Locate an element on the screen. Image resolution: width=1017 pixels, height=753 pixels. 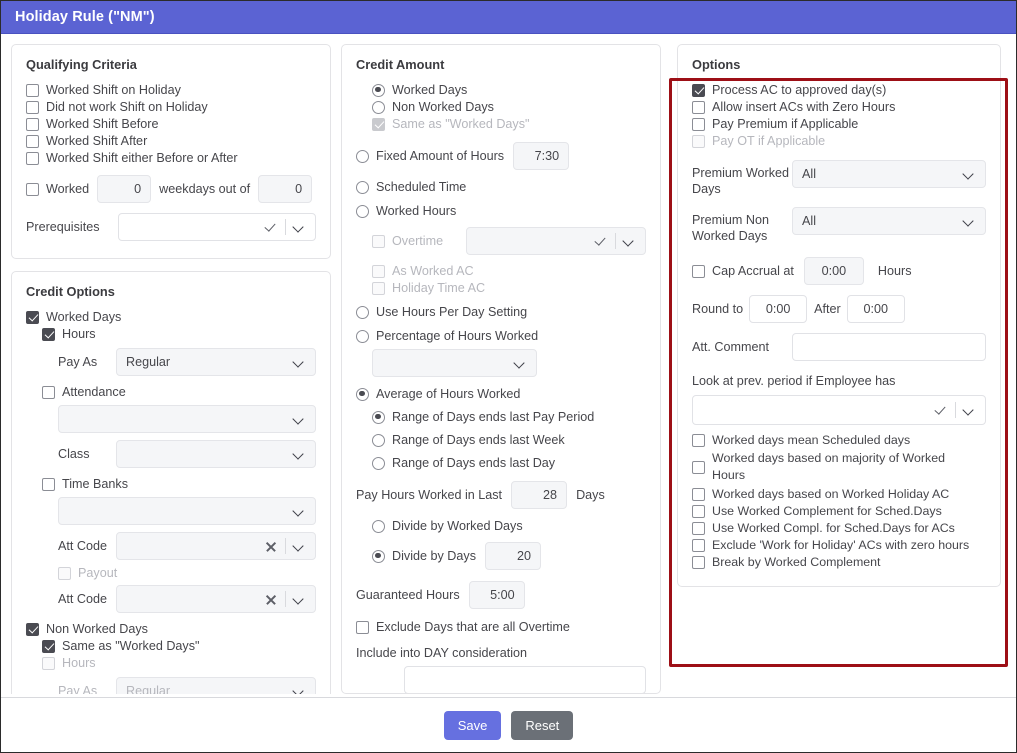
check-use-worked-compl-sched-days-acs: Use Worked Compl. for Sched.Days for ACs is located at coordinates (839, 528).